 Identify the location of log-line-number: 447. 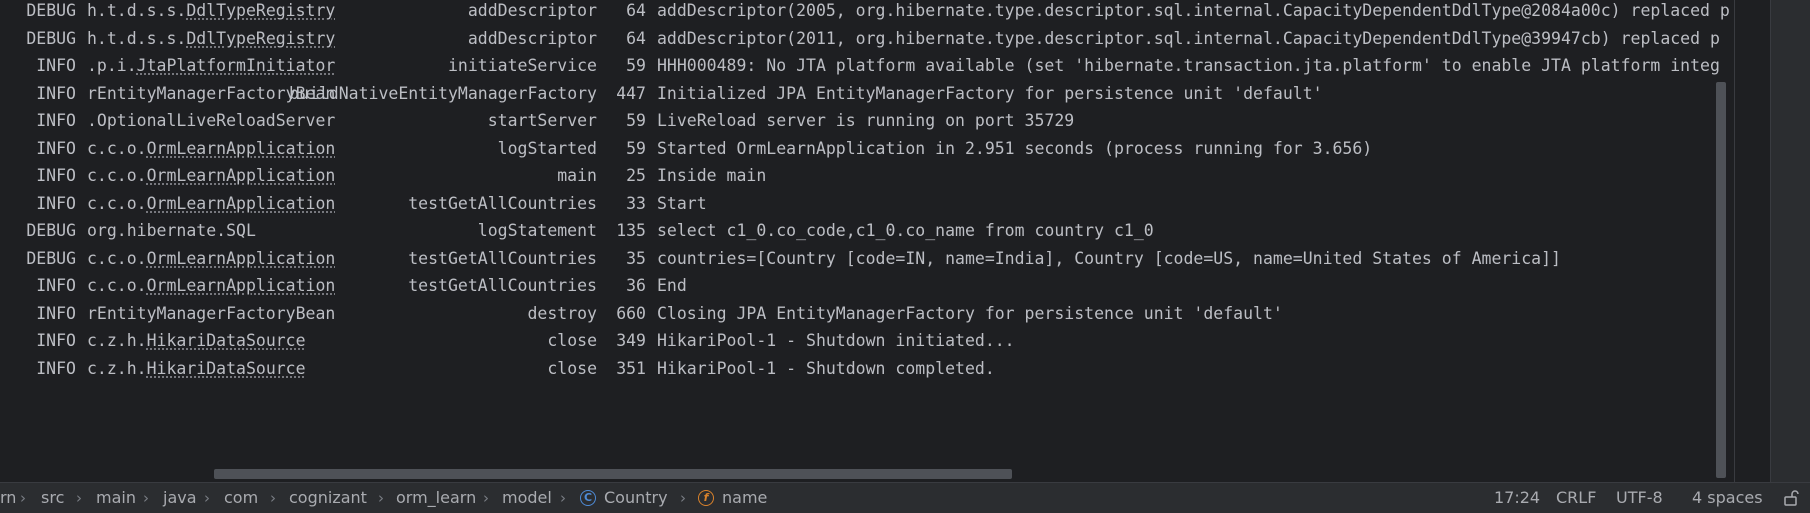
(631, 93).